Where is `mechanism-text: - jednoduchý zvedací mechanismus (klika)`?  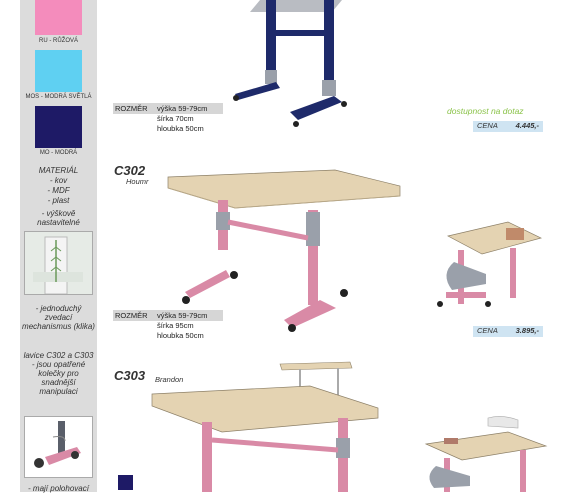 mechanism-text: - jednoduchý zvedací mechanismus (klika) is located at coordinates (58, 317).